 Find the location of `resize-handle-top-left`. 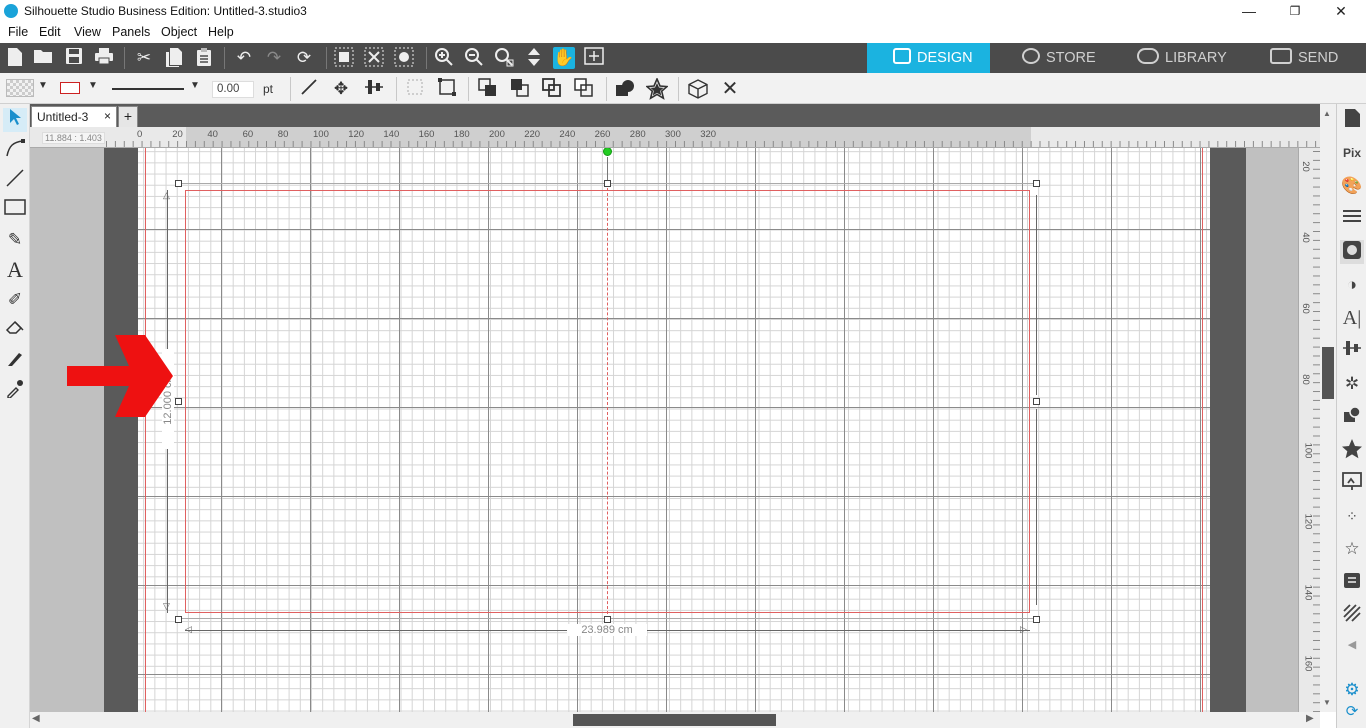

resize-handle-top-left is located at coordinates (178, 183).